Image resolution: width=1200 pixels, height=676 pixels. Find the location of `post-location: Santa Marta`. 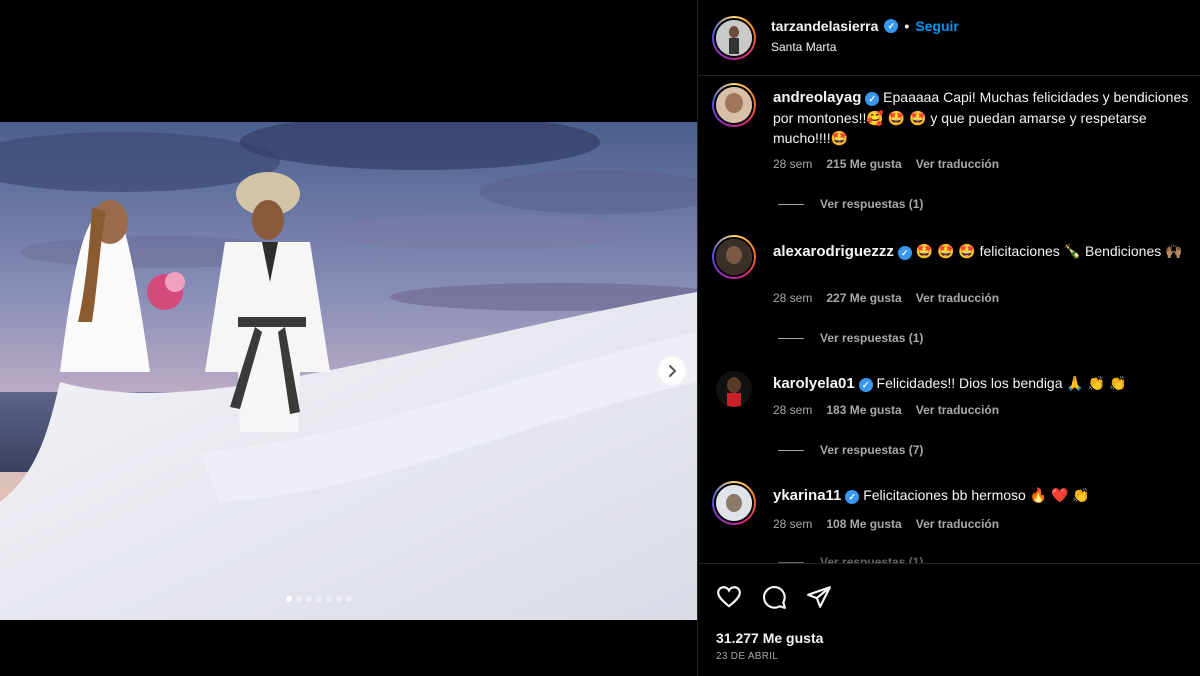

post-location: Santa Marta is located at coordinates (803, 47).